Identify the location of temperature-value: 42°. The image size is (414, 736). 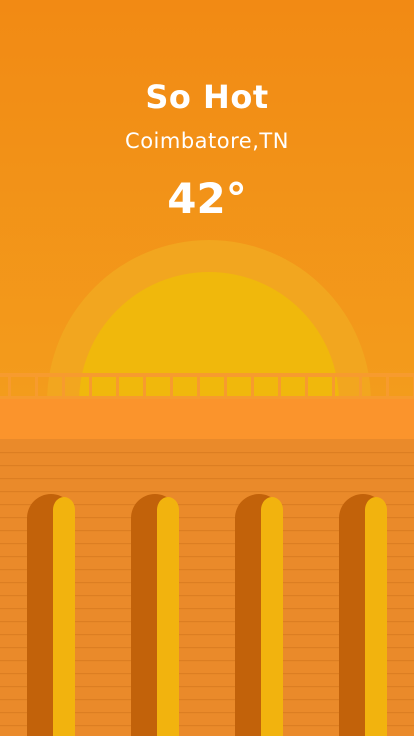
(207, 198).